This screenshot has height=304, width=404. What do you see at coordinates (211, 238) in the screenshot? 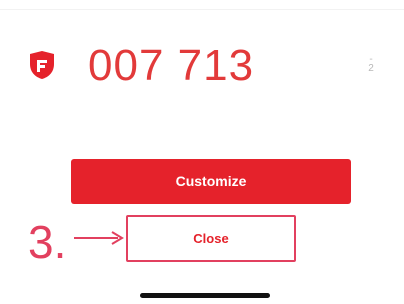
I see `close-button: Close` at bounding box center [211, 238].